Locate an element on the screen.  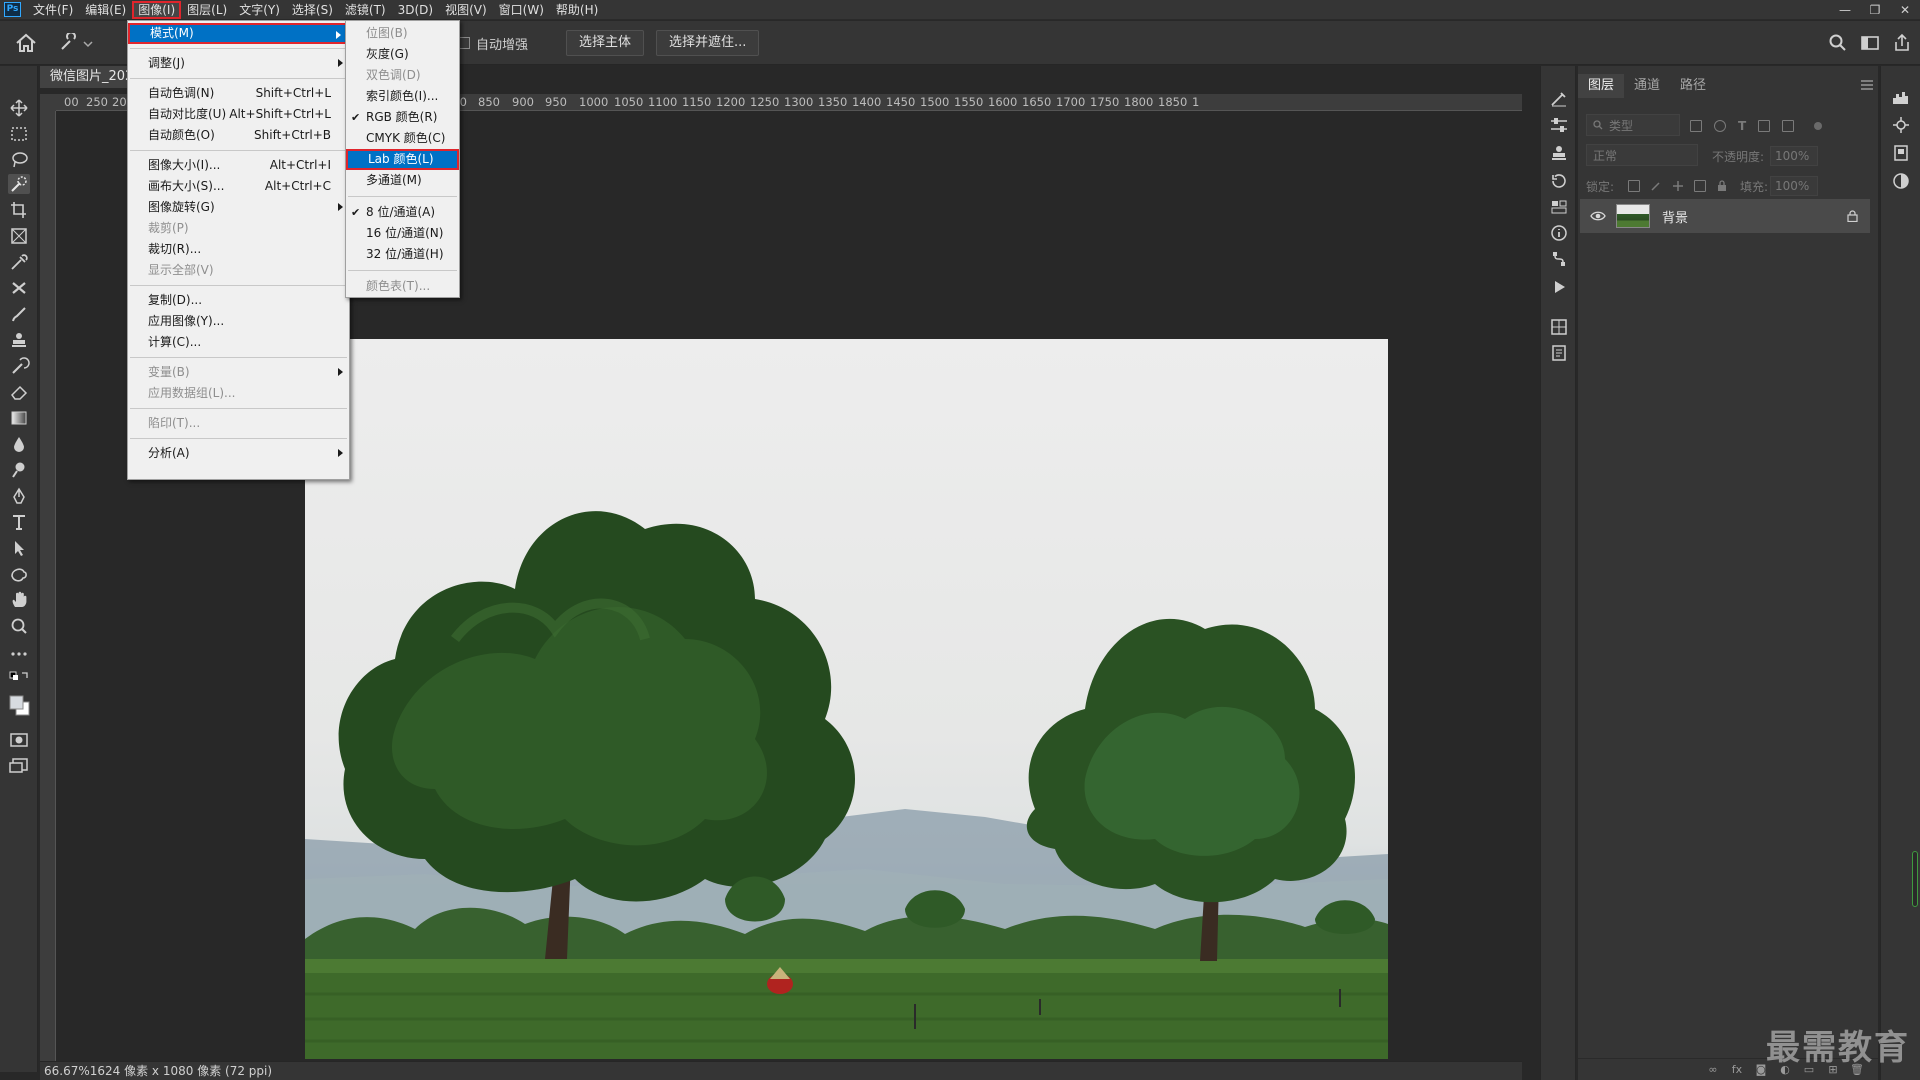
document-tab: 微信图片_202 is located at coordinates (90, 77).